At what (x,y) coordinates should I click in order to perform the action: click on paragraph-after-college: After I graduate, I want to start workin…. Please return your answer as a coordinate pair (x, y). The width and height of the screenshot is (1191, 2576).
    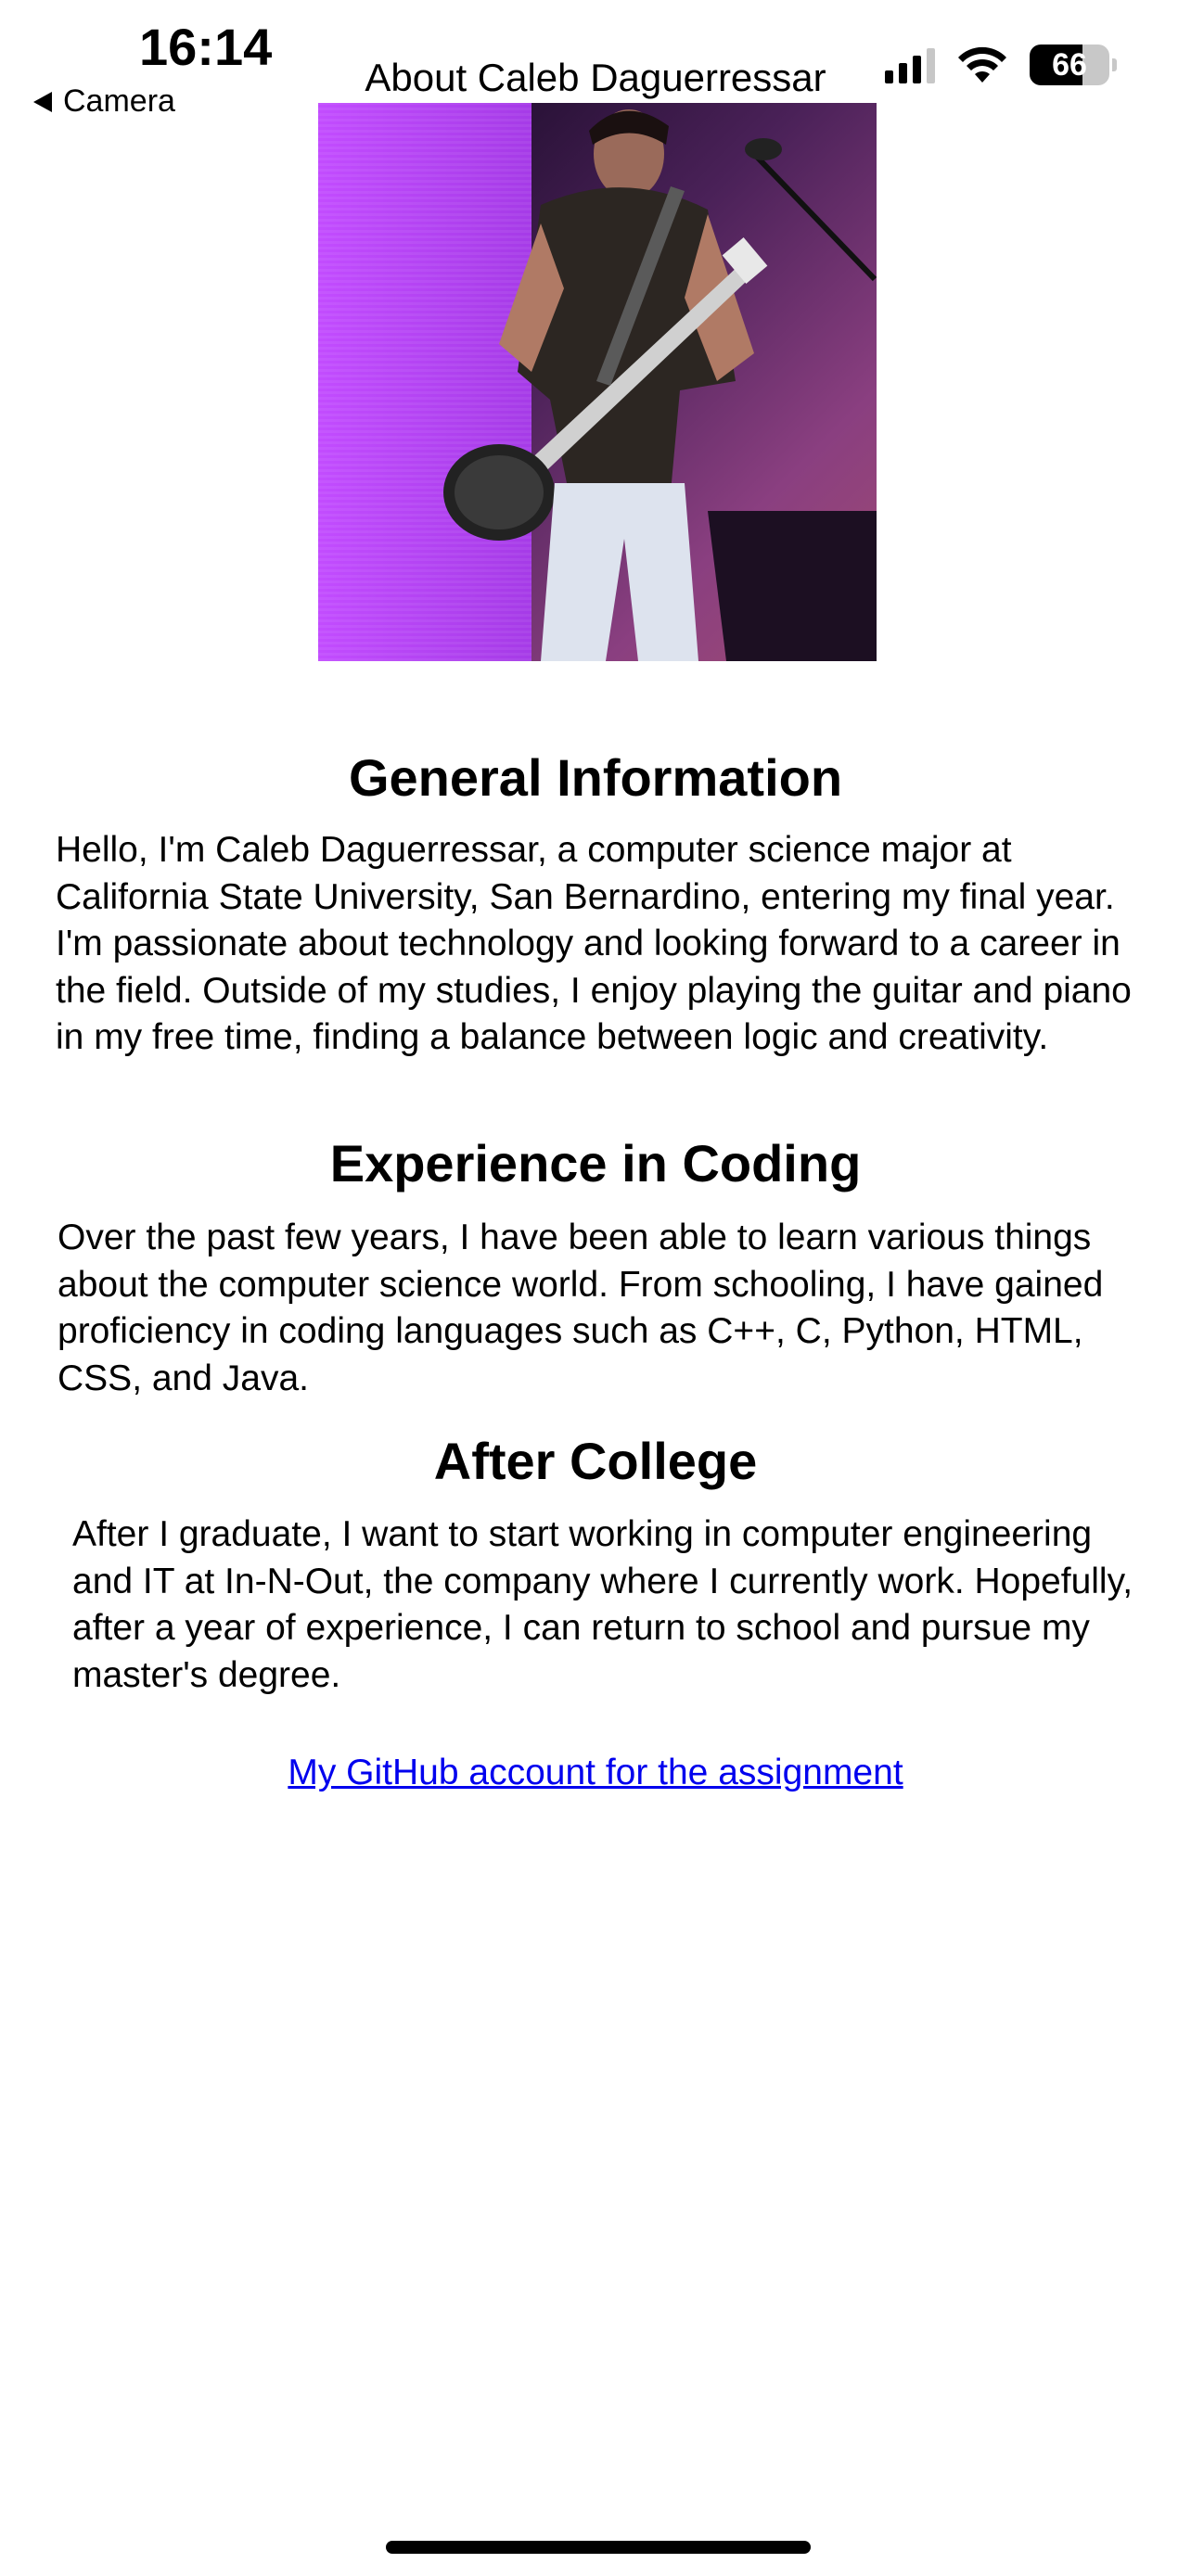
    Looking at the image, I should click on (602, 1605).